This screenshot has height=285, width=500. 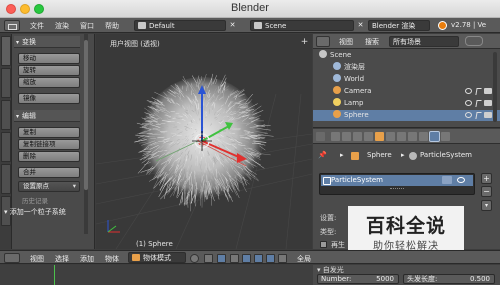 I want to click on menu-add: 添加, so click(x=87, y=259).